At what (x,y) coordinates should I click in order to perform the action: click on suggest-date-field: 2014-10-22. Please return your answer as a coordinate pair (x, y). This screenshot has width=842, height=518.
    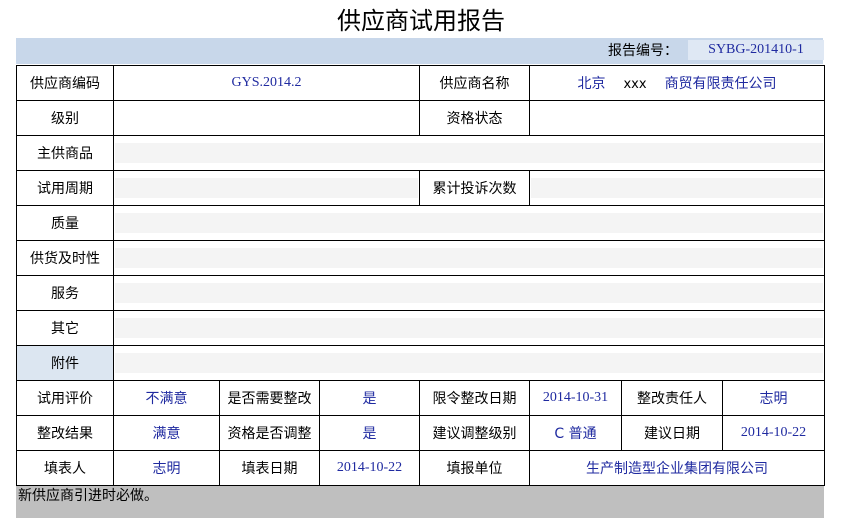
    Looking at the image, I should click on (773, 433).